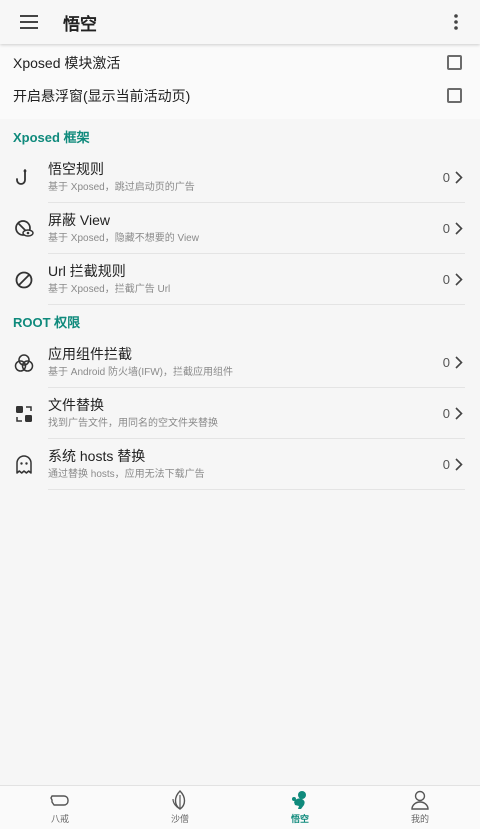 The image size is (480, 829). I want to click on nav-item-shaseng: 沙僧, so click(180, 807).